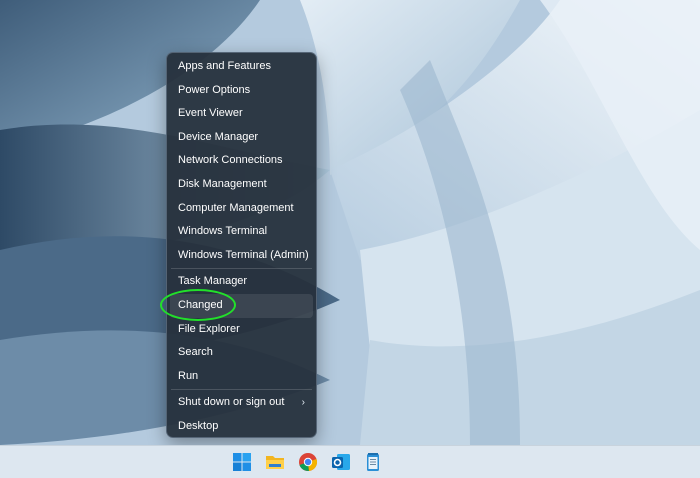 This screenshot has width=700, height=478. I want to click on menu-item-apps-and-features: Apps and Features, so click(241, 67).